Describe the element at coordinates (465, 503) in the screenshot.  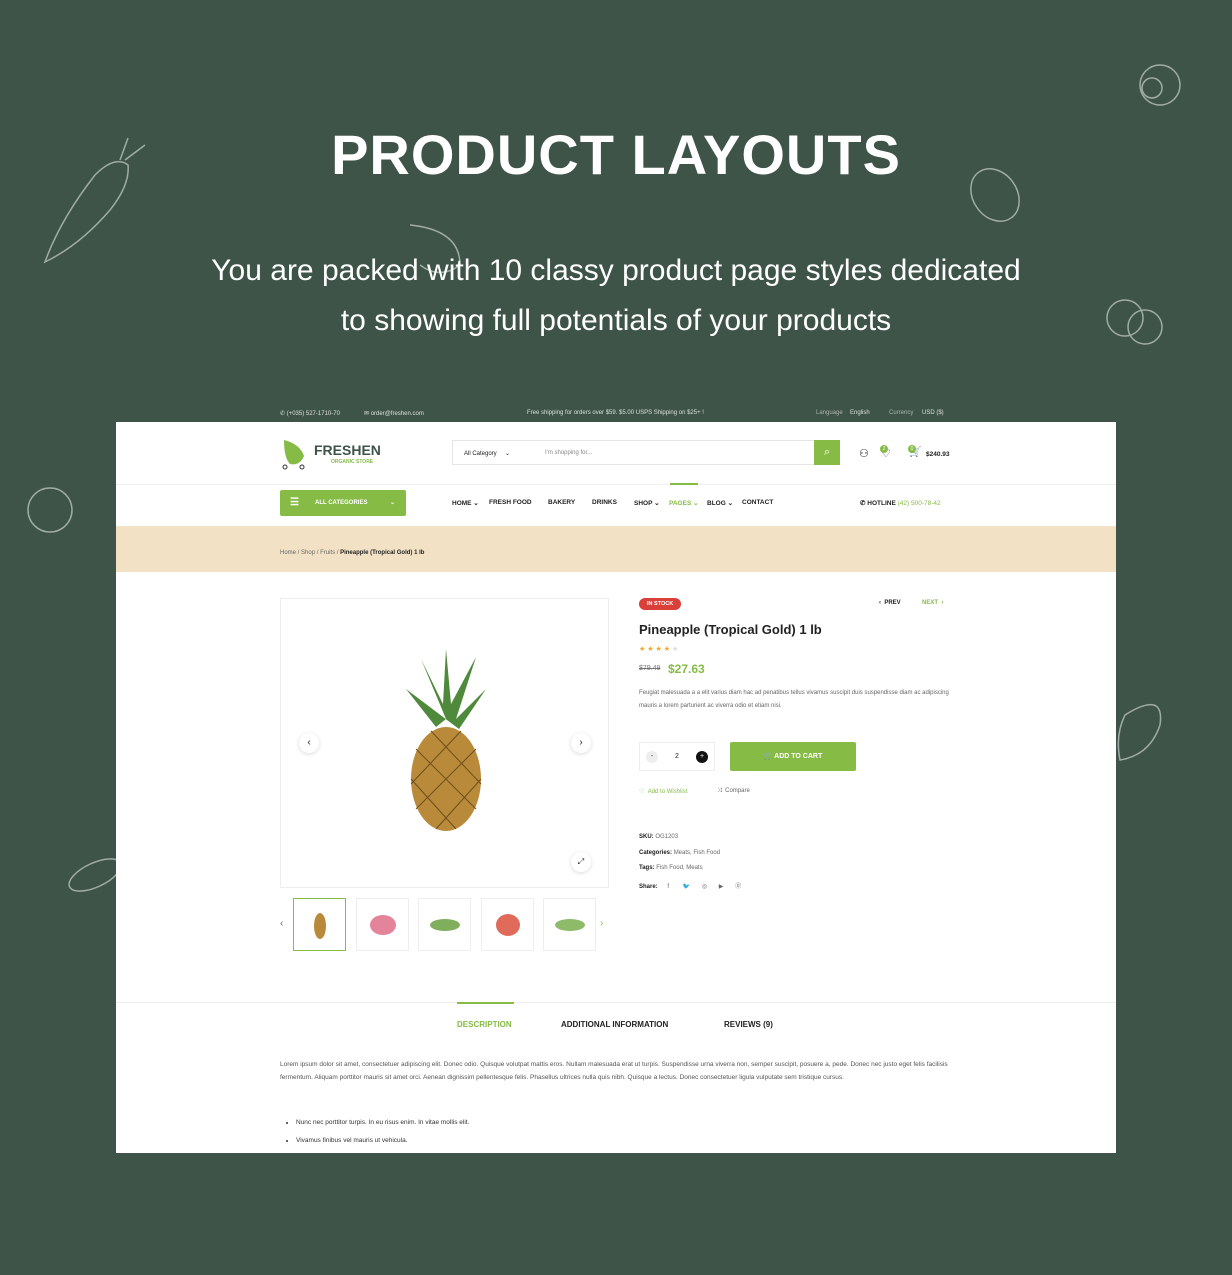
I see `nav-home: HOME ⌄` at that location.